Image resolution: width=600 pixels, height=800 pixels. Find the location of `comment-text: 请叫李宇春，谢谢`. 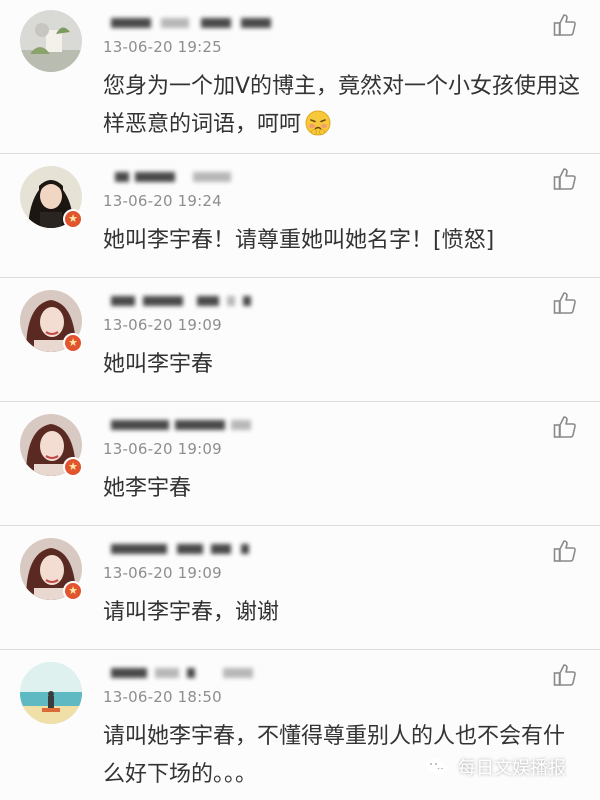

comment-text: 请叫李宇春，谢谢 is located at coordinates (191, 612).